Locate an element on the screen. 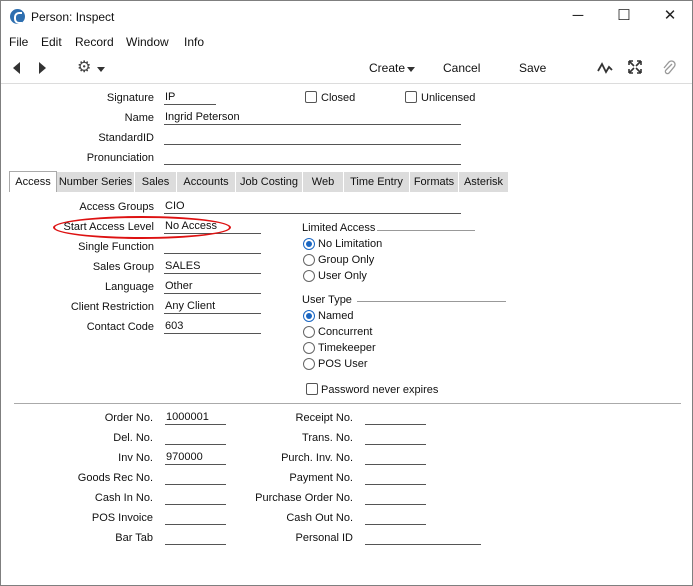 This screenshot has width=693, height=586. personal-id-label: Personal ID is located at coordinates (324, 538).